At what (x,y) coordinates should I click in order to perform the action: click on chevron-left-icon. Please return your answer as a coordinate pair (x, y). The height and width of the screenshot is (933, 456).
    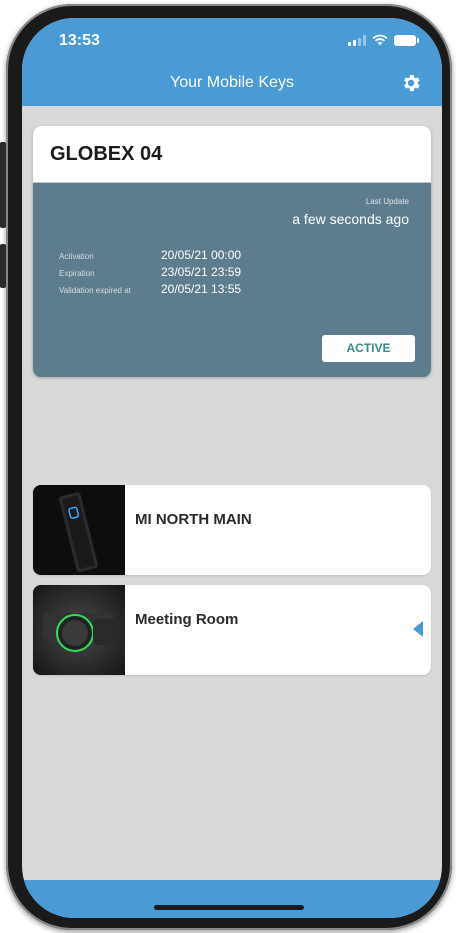
    Looking at the image, I should click on (418, 629).